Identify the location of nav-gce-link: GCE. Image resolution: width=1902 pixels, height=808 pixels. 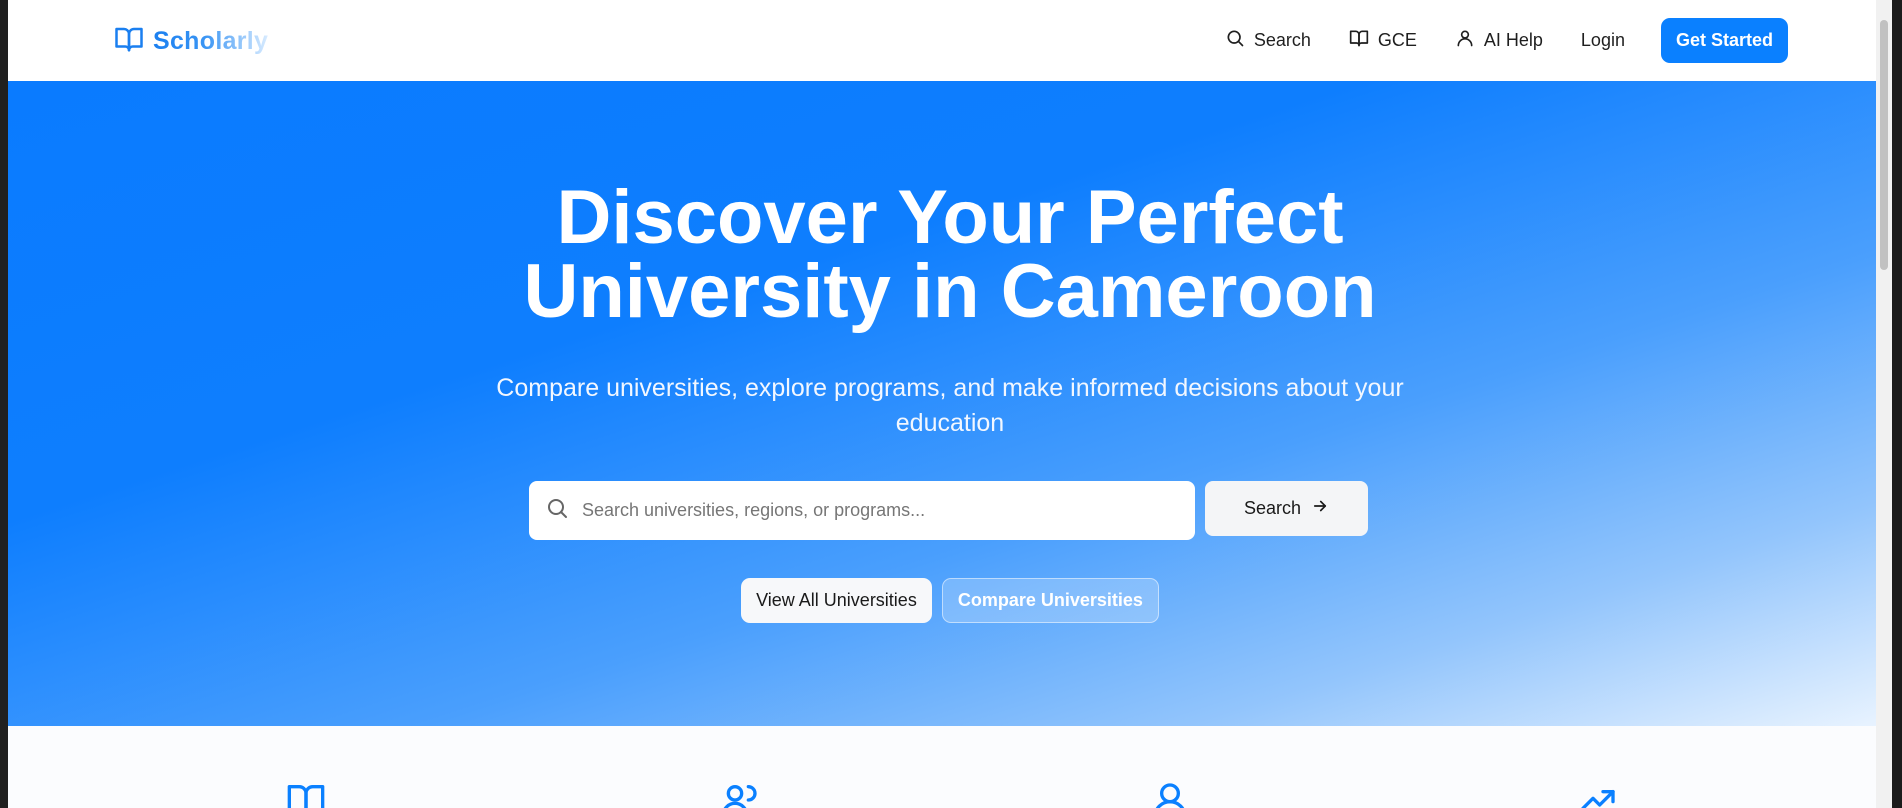
(1383, 40).